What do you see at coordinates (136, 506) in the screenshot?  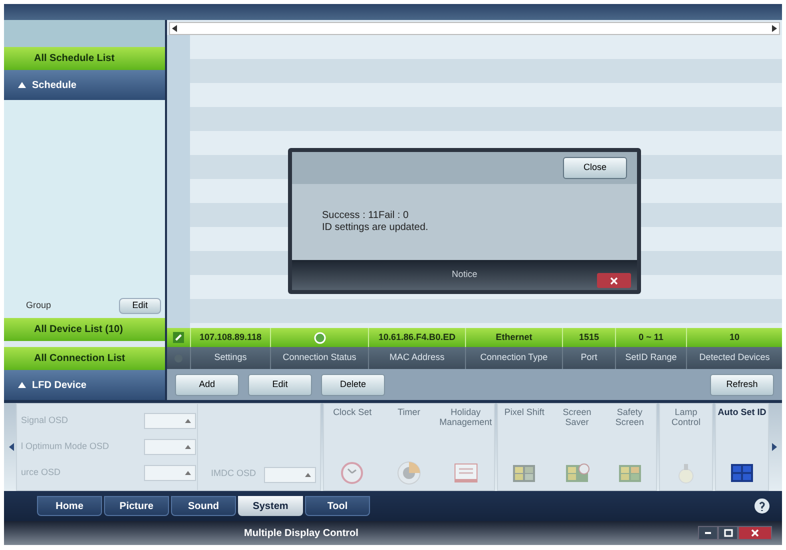 I see `tab: Picture` at bounding box center [136, 506].